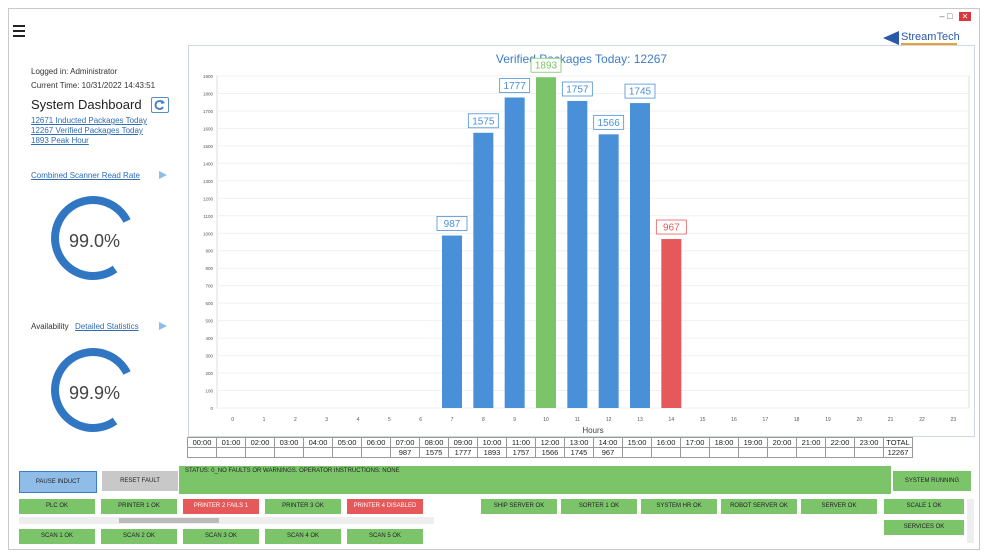  What do you see at coordinates (139, 506) in the screenshot?
I see `device-status-tile: PRINTER 1 OK` at bounding box center [139, 506].